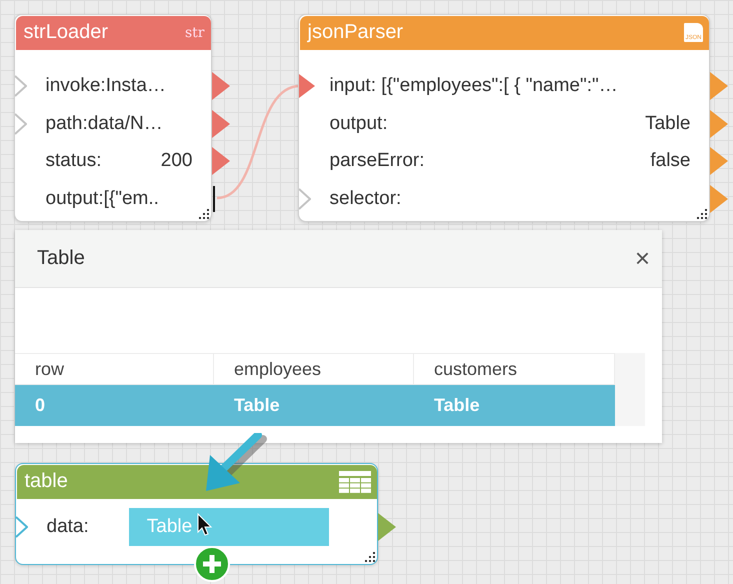  Describe the element at coordinates (176, 161) in the screenshot. I see `port-value: 200` at that location.